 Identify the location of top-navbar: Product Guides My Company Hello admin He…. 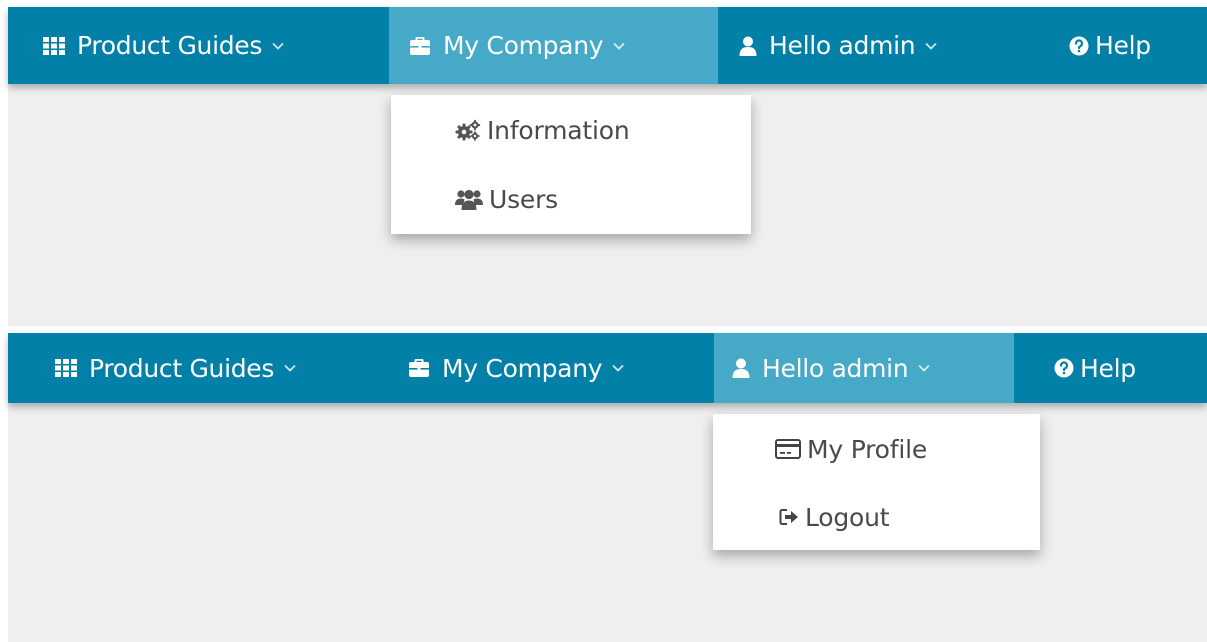
(607, 45).